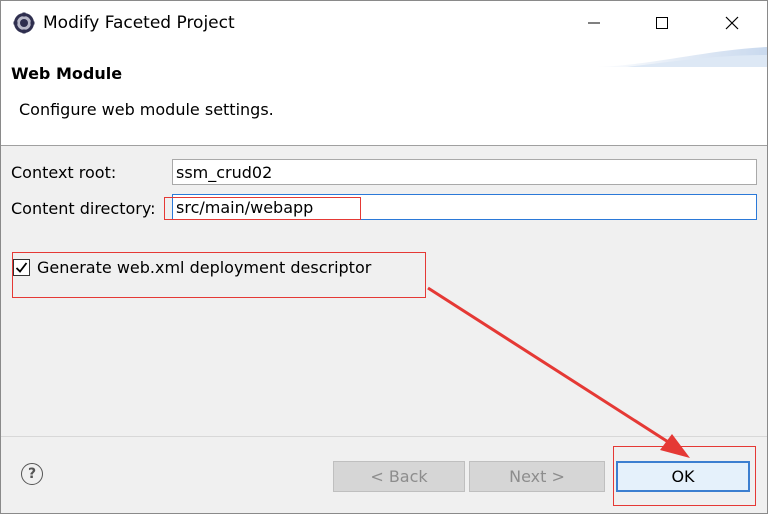  I want to click on close-icon, so click(732, 23).